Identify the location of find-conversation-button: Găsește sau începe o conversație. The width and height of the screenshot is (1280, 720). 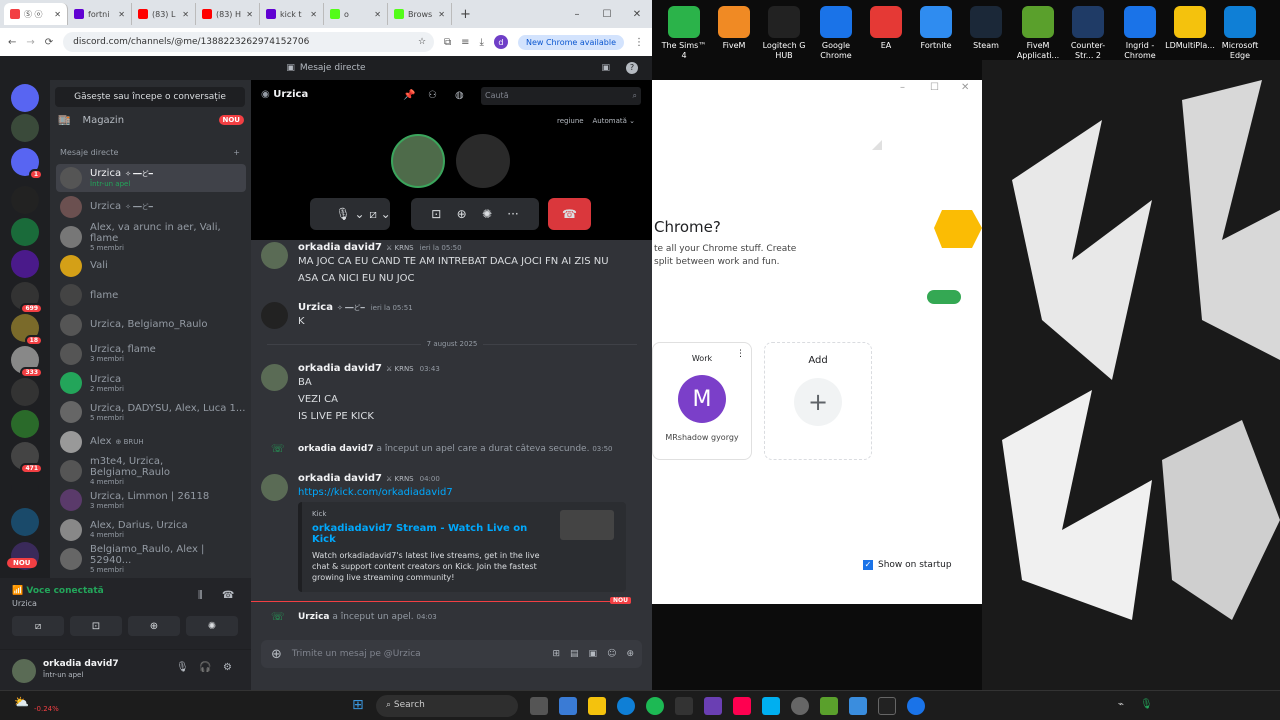
(150, 97).